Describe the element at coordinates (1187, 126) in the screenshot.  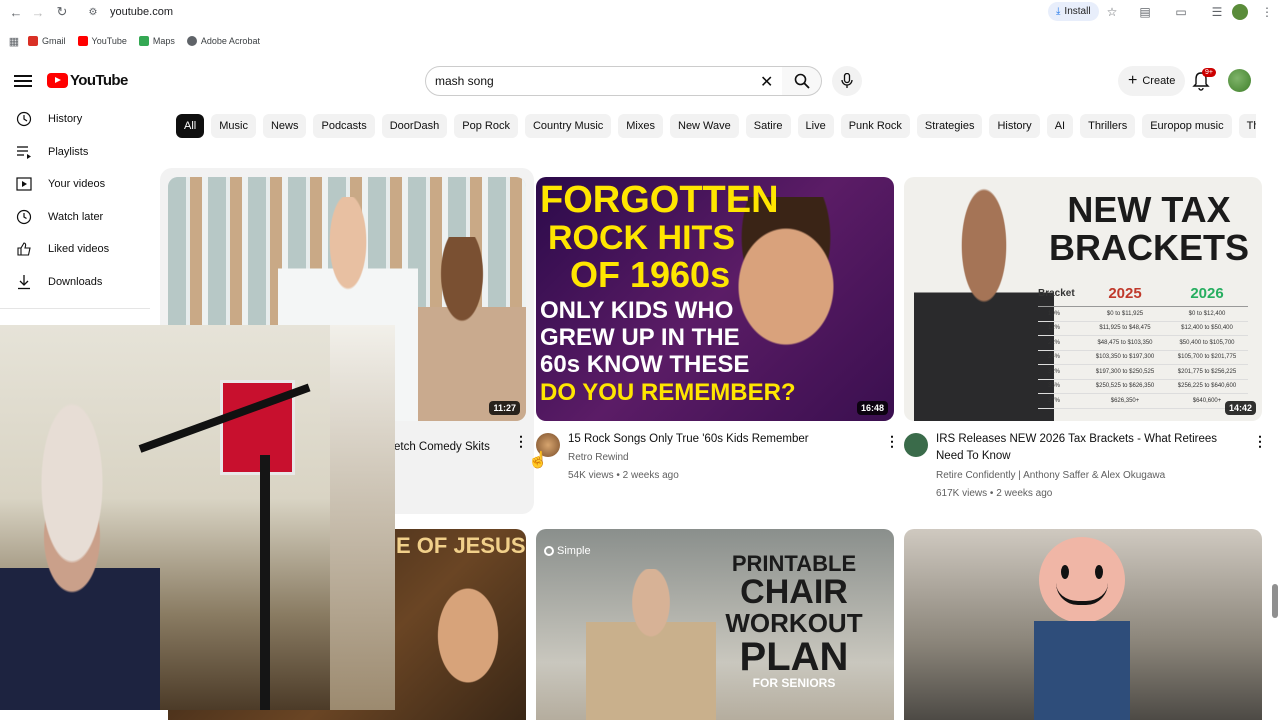
I see `chip-europop-music: Europop music` at that location.